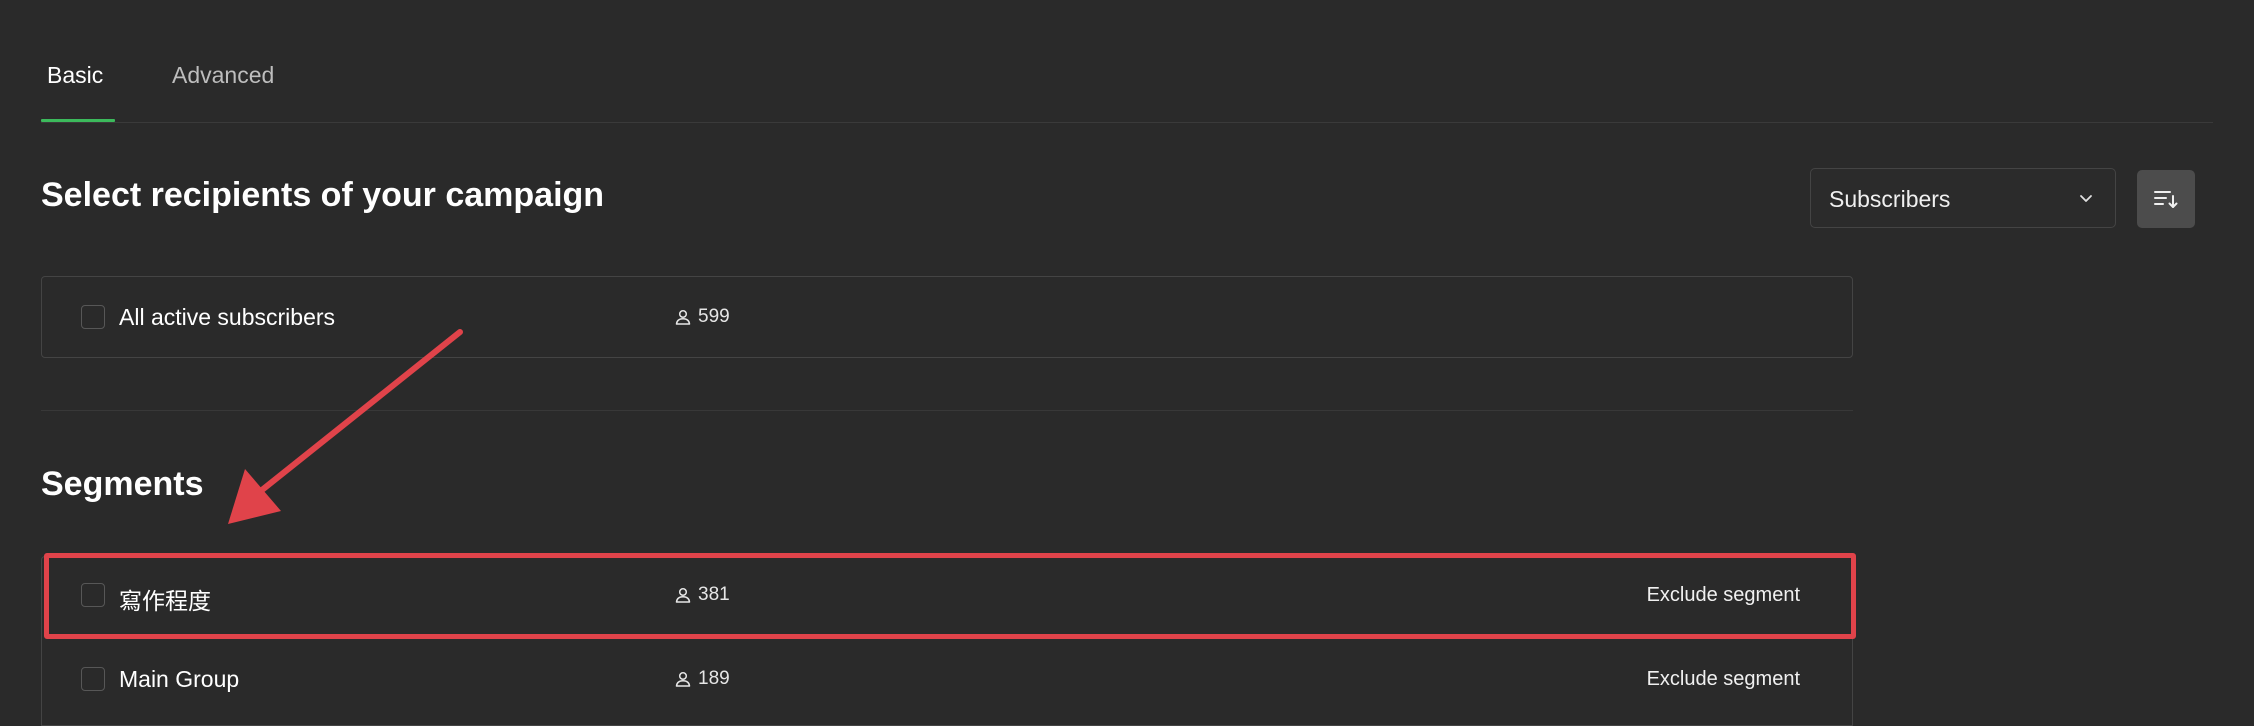 This screenshot has width=2254, height=726. I want to click on segments-title: Segments, so click(122, 484).